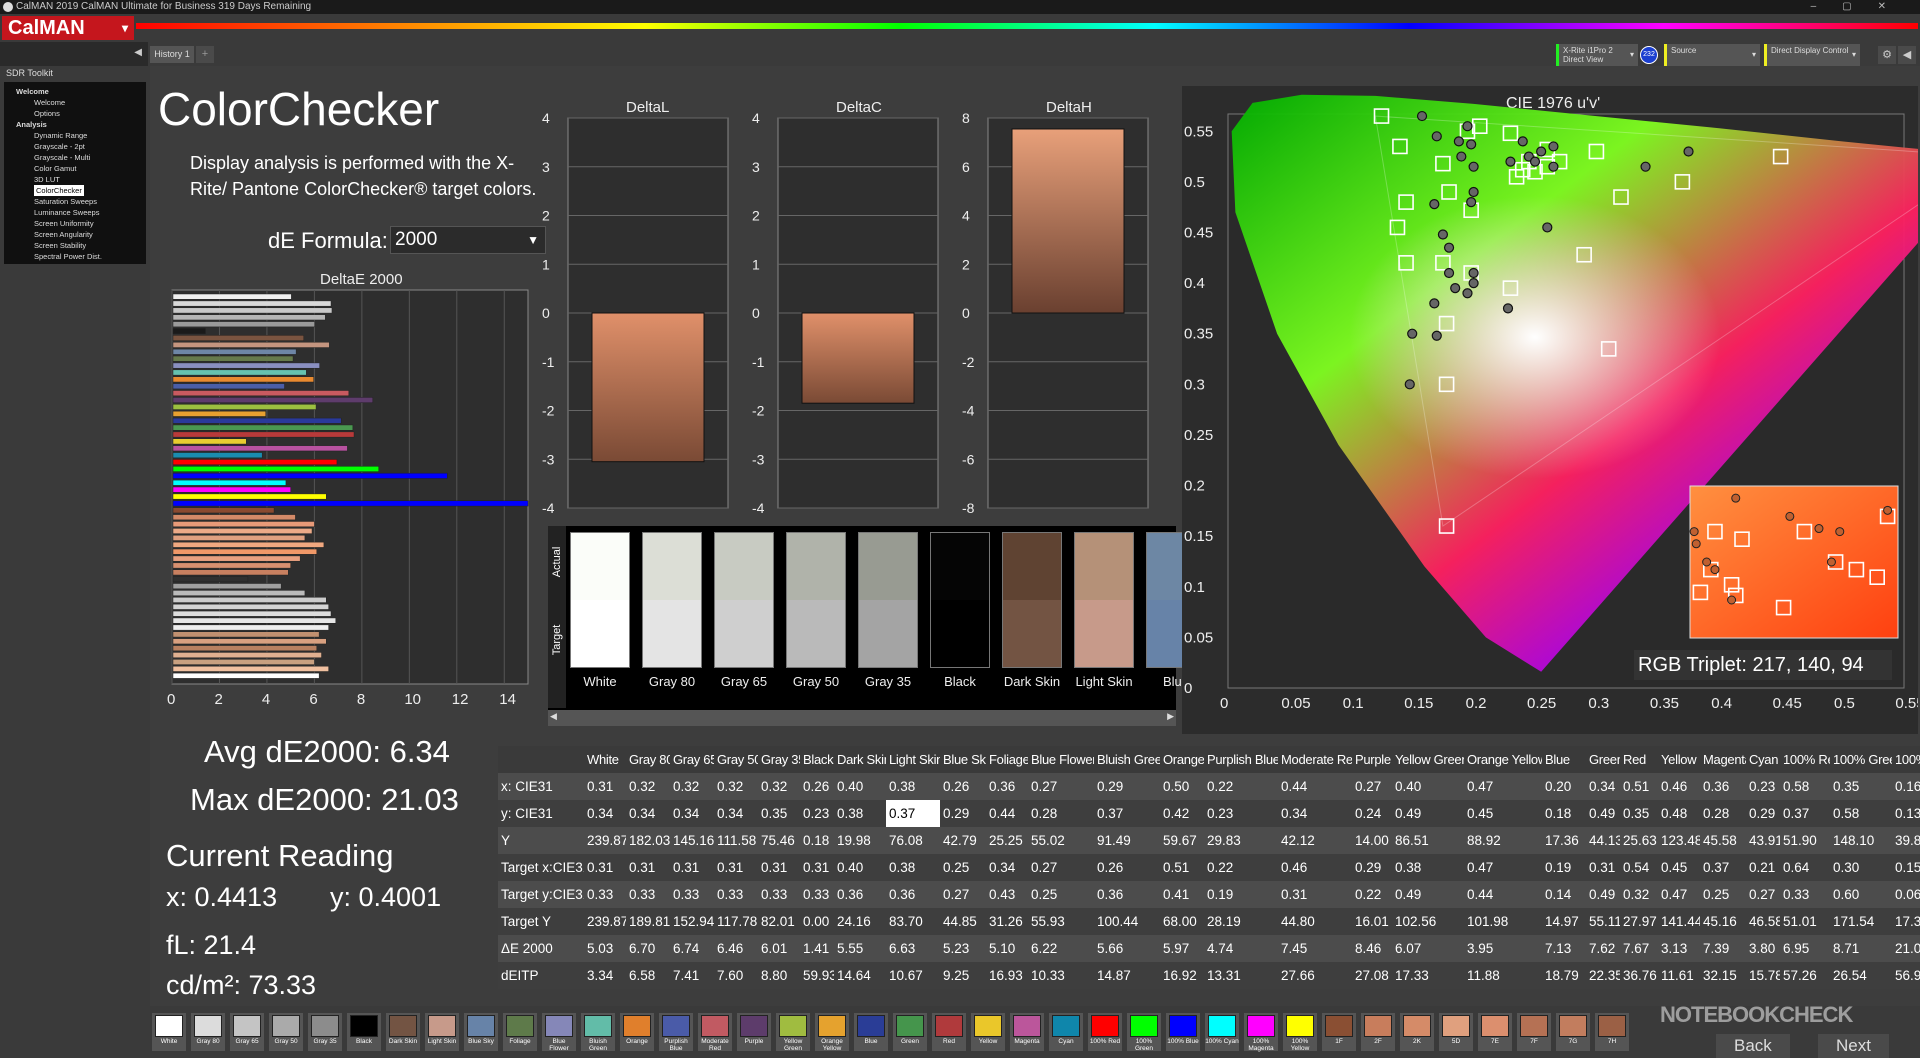 The height and width of the screenshot is (1058, 1920). I want to click on patch-button: Light Skin, so click(442, 1032).